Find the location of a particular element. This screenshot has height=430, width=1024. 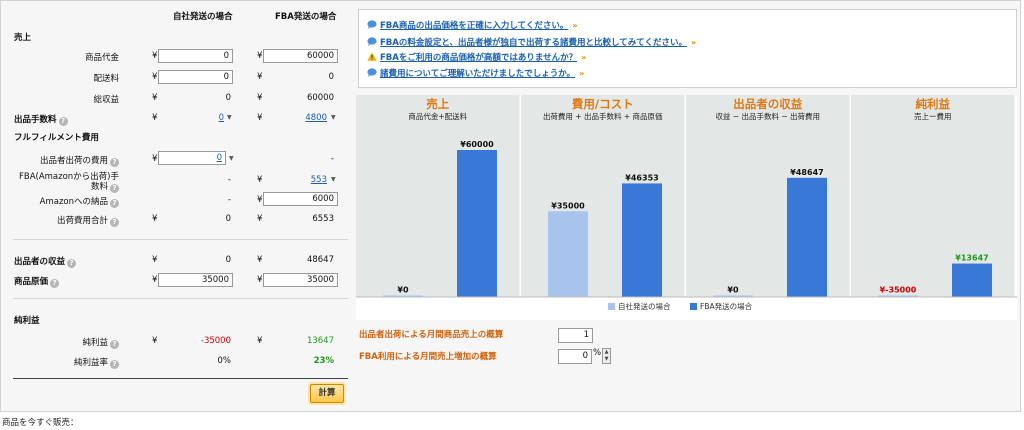

fba-fee-fba-value: 553 is located at coordinates (319, 180).